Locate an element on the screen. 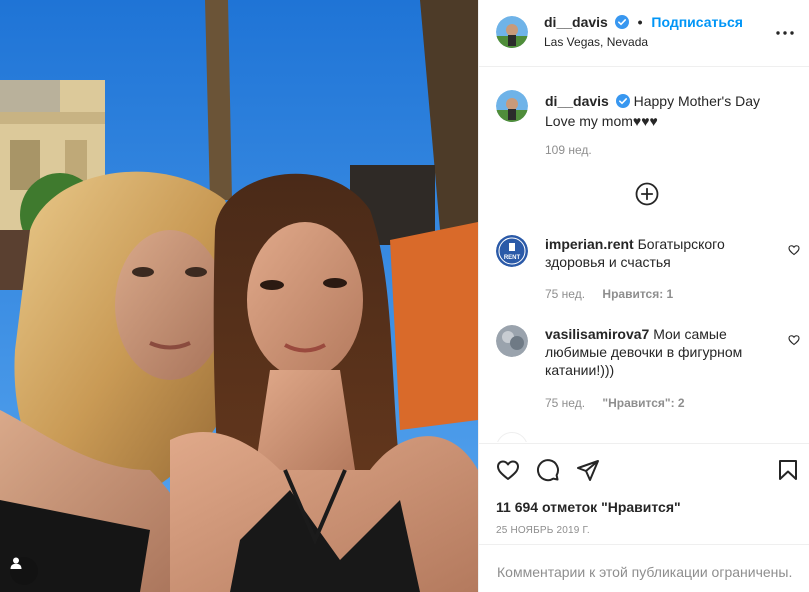  bookmark-icon is located at coordinates (788, 470).